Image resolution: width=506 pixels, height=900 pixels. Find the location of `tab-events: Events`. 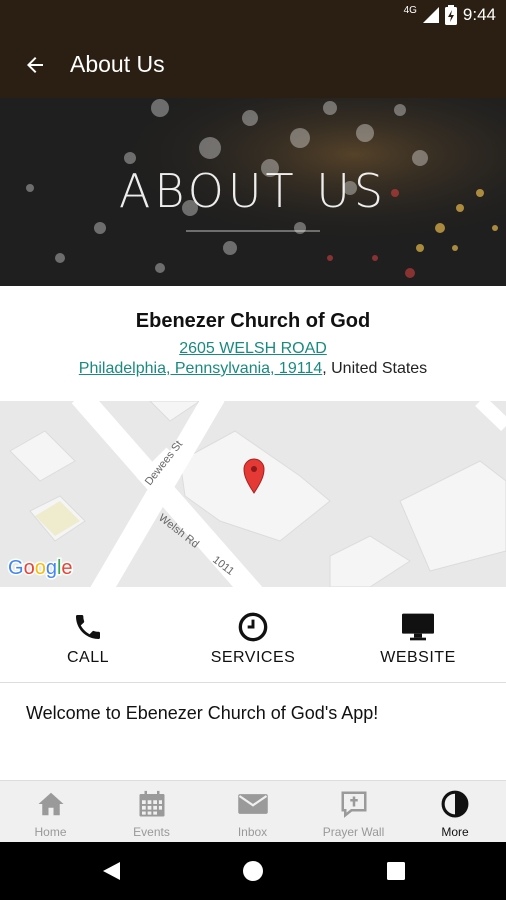

tab-events: Events is located at coordinates (151, 812).